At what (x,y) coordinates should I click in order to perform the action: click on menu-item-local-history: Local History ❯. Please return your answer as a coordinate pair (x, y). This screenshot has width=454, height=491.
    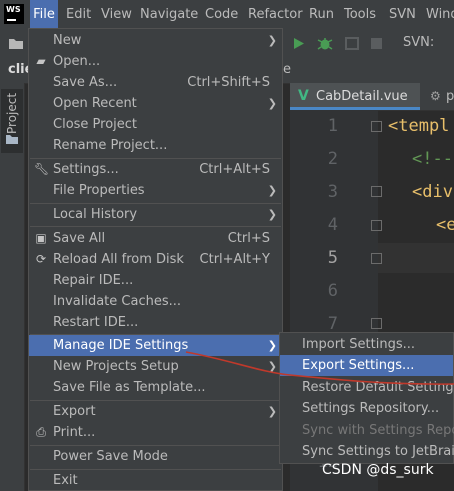
    Looking at the image, I should click on (155, 214).